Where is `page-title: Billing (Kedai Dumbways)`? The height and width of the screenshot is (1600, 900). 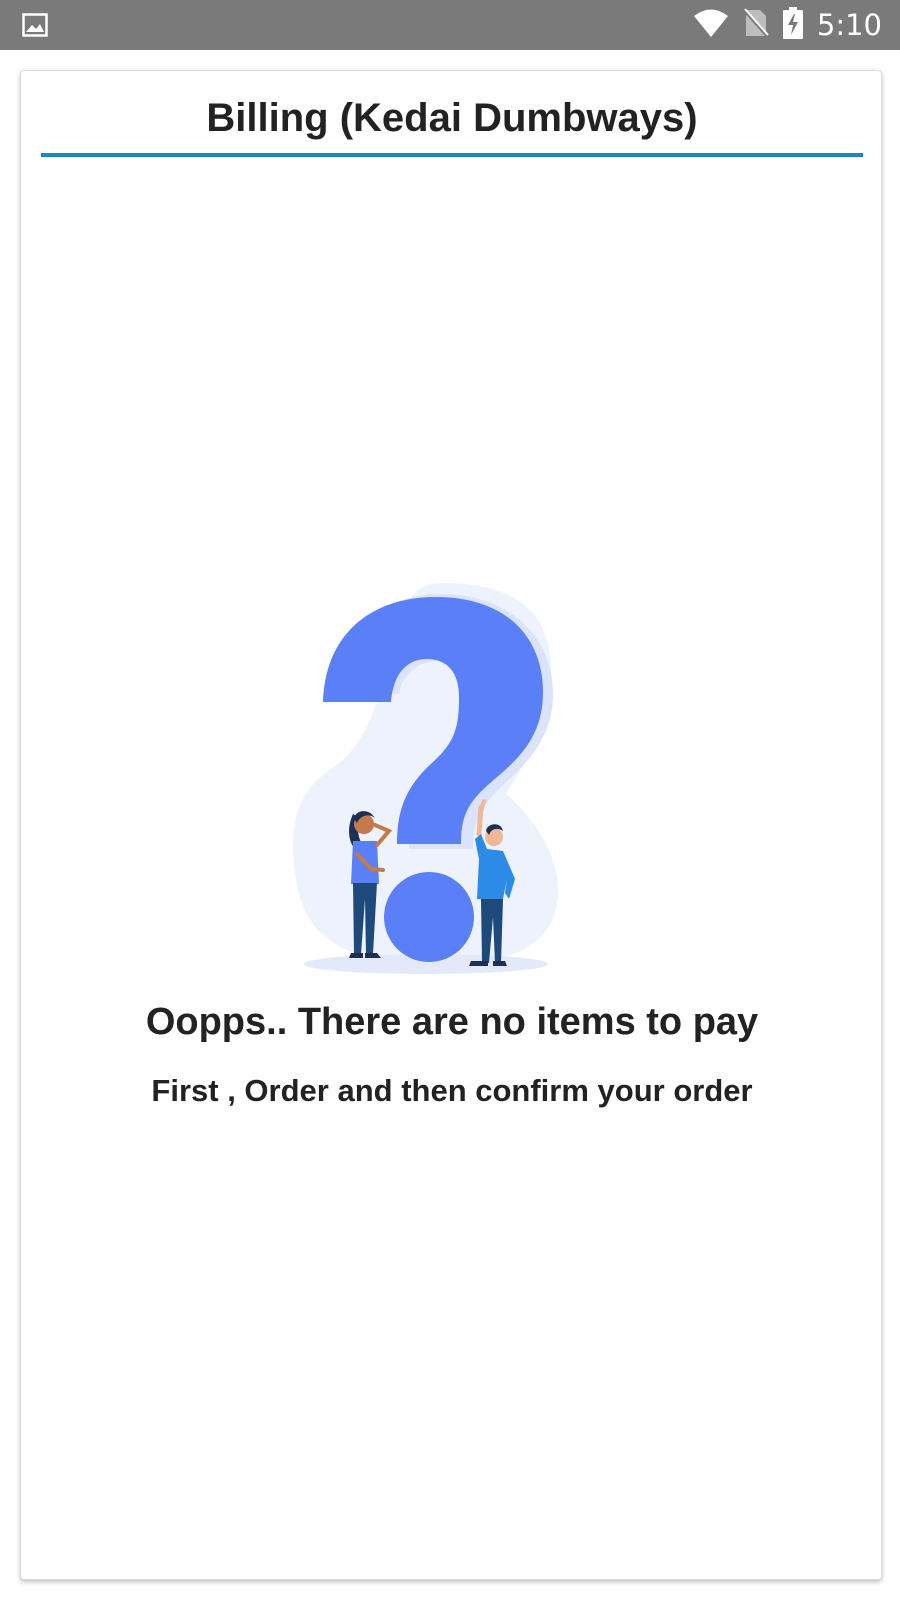
page-title: Billing (Kedai Dumbways) is located at coordinates (452, 118).